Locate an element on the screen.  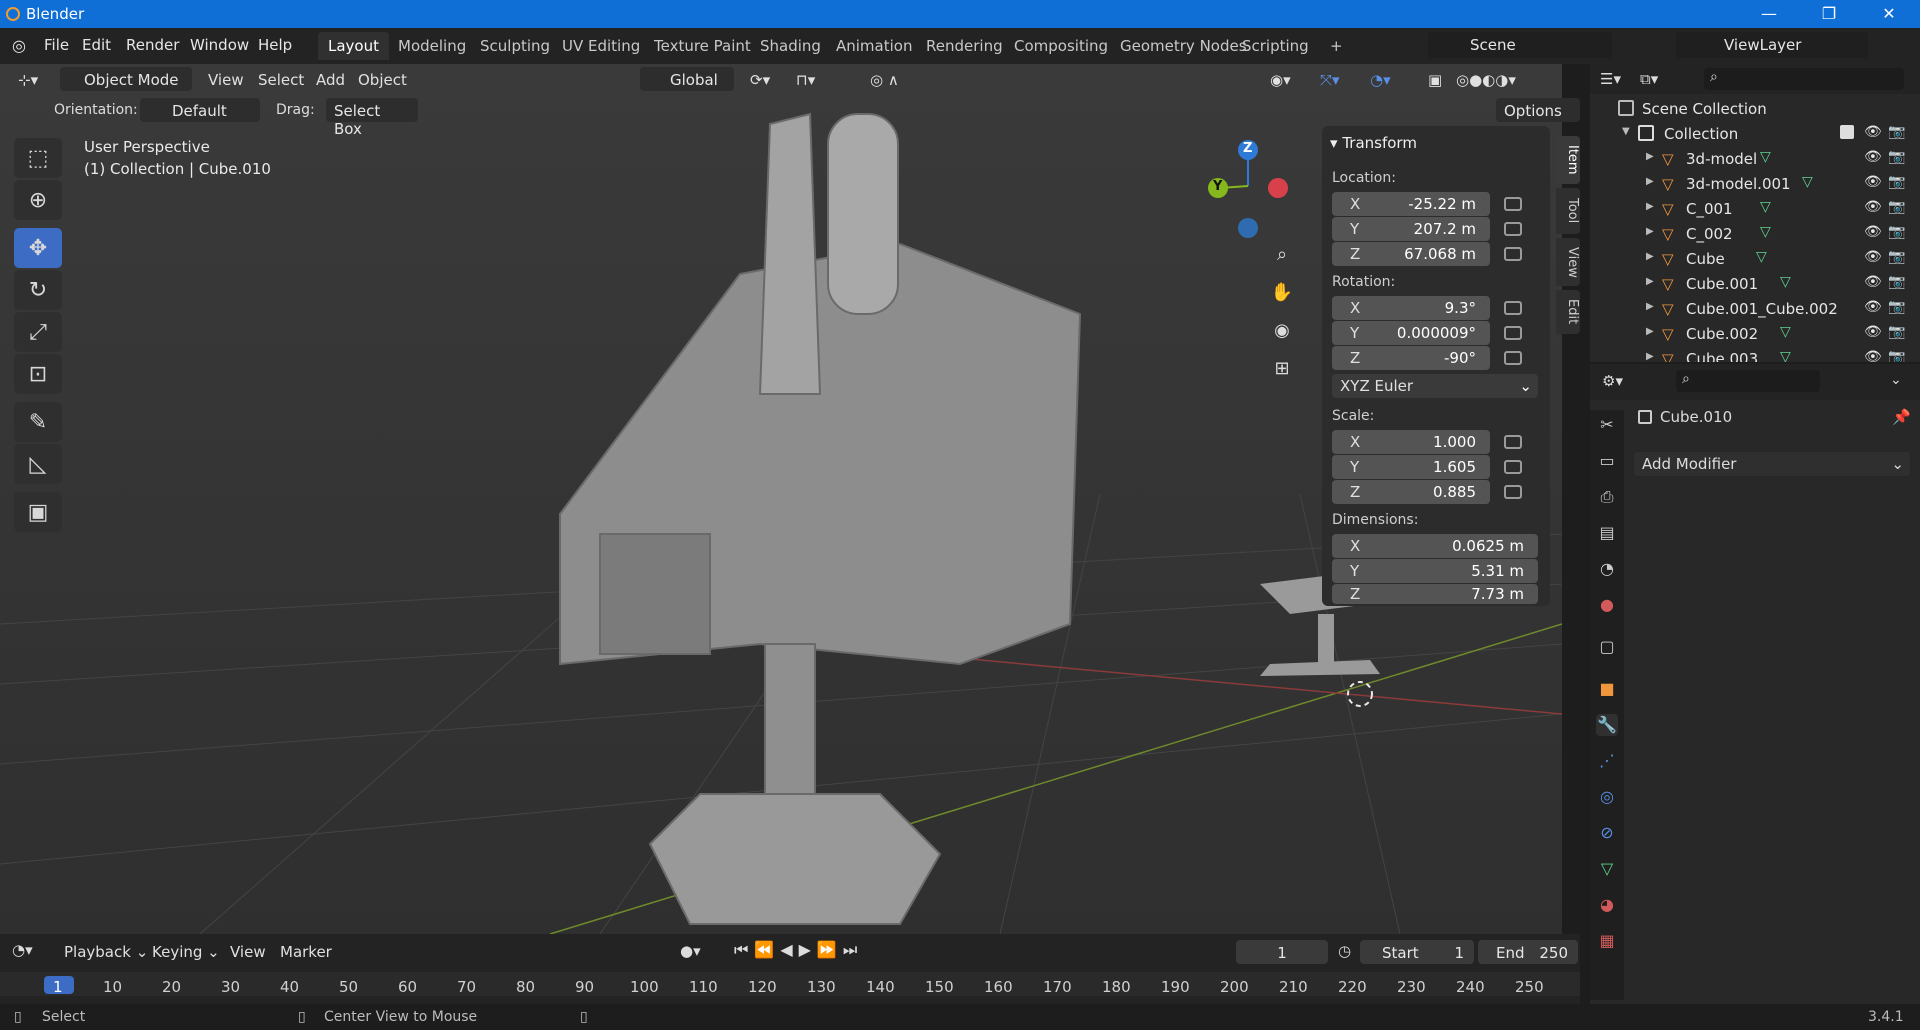
orientation-selector: Default is located at coordinates (200, 110).